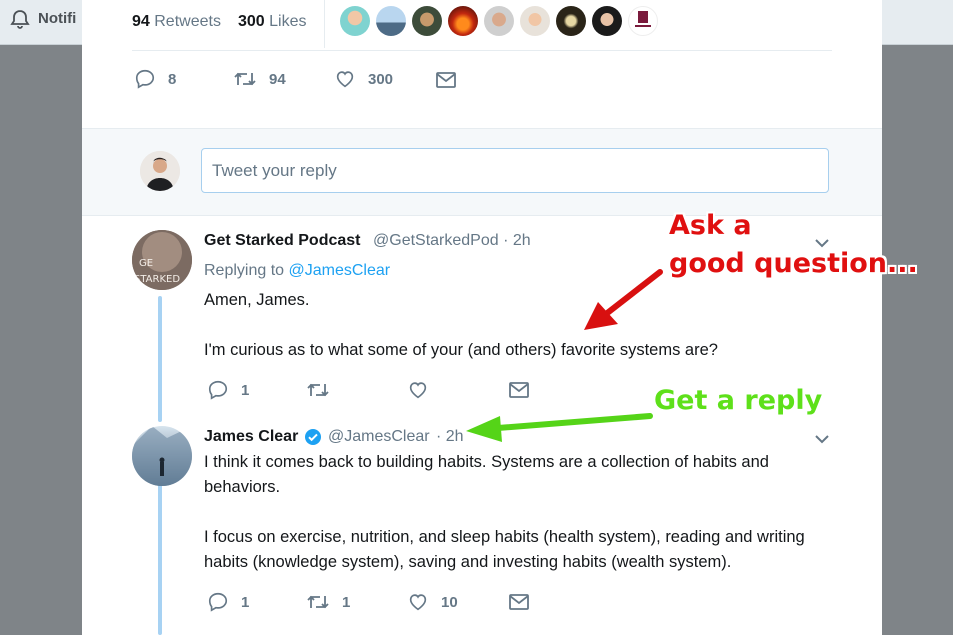 This screenshot has width=953, height=635. Describe the element at coordinates (564, 355) in the screenshot. I see `annotation-arrows` at that location.